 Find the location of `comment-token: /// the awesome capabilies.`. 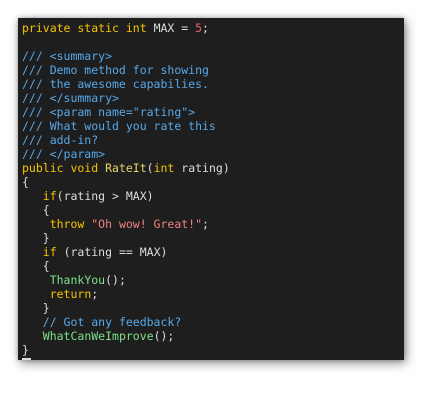

comment-token: /// the awesome capabilies. is located at coordinates (115, 84).